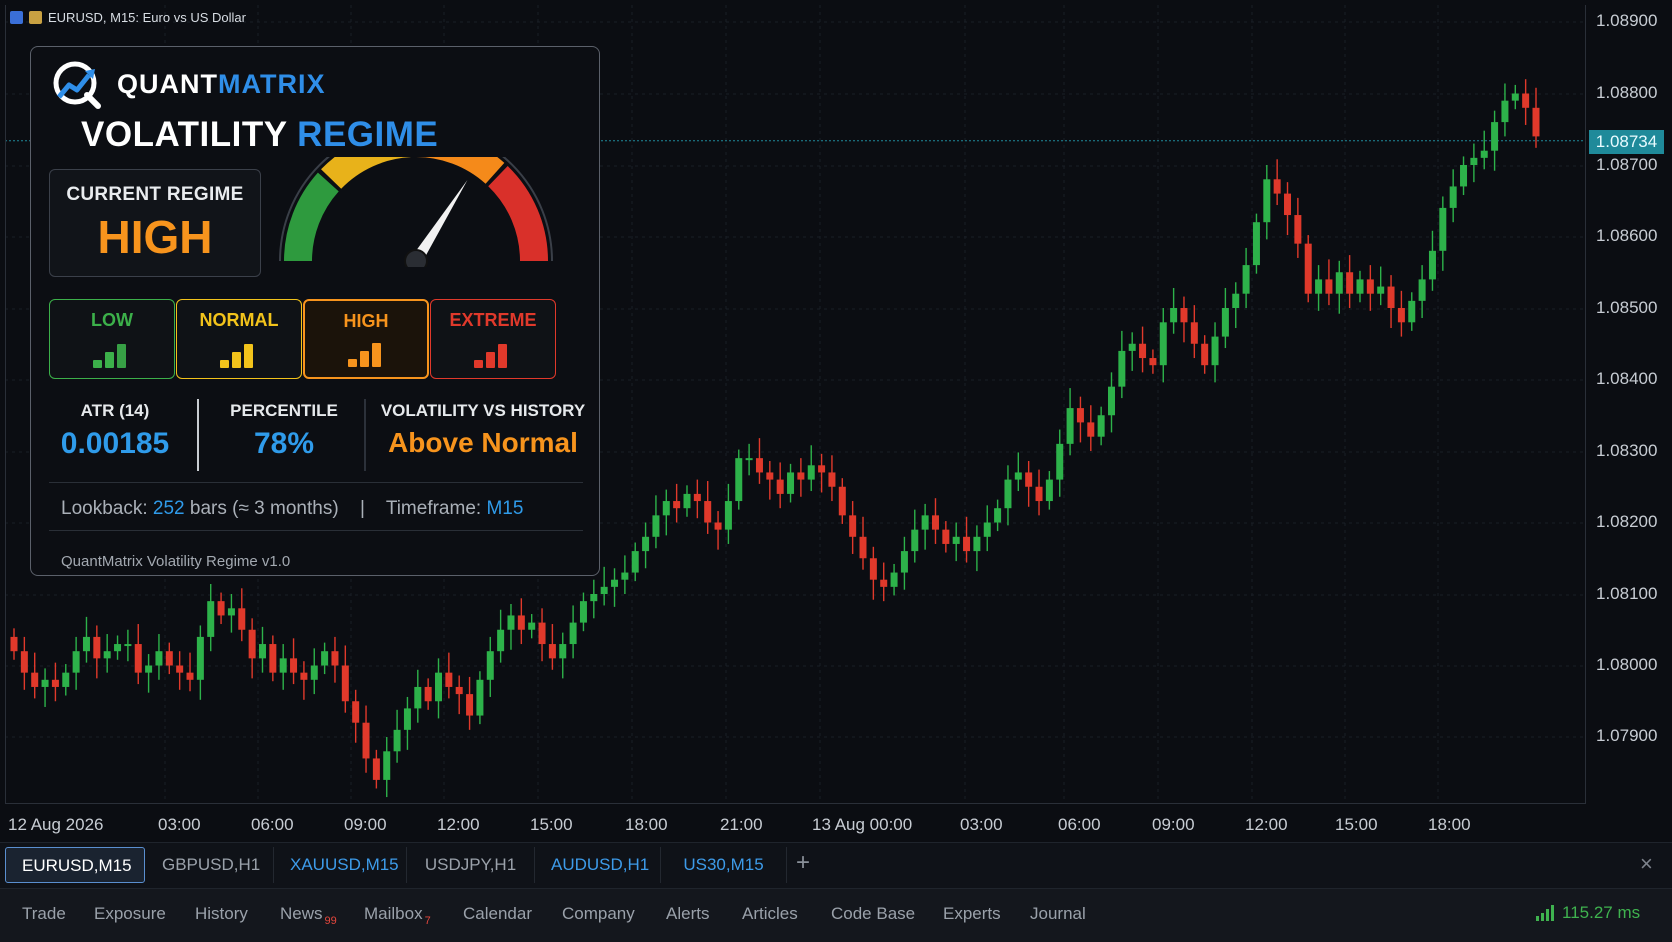 The image size is (1672, 942). Describe the element at coordinates (505, 508) in the screenshot. I see `timeframe-value: M15` at that location.